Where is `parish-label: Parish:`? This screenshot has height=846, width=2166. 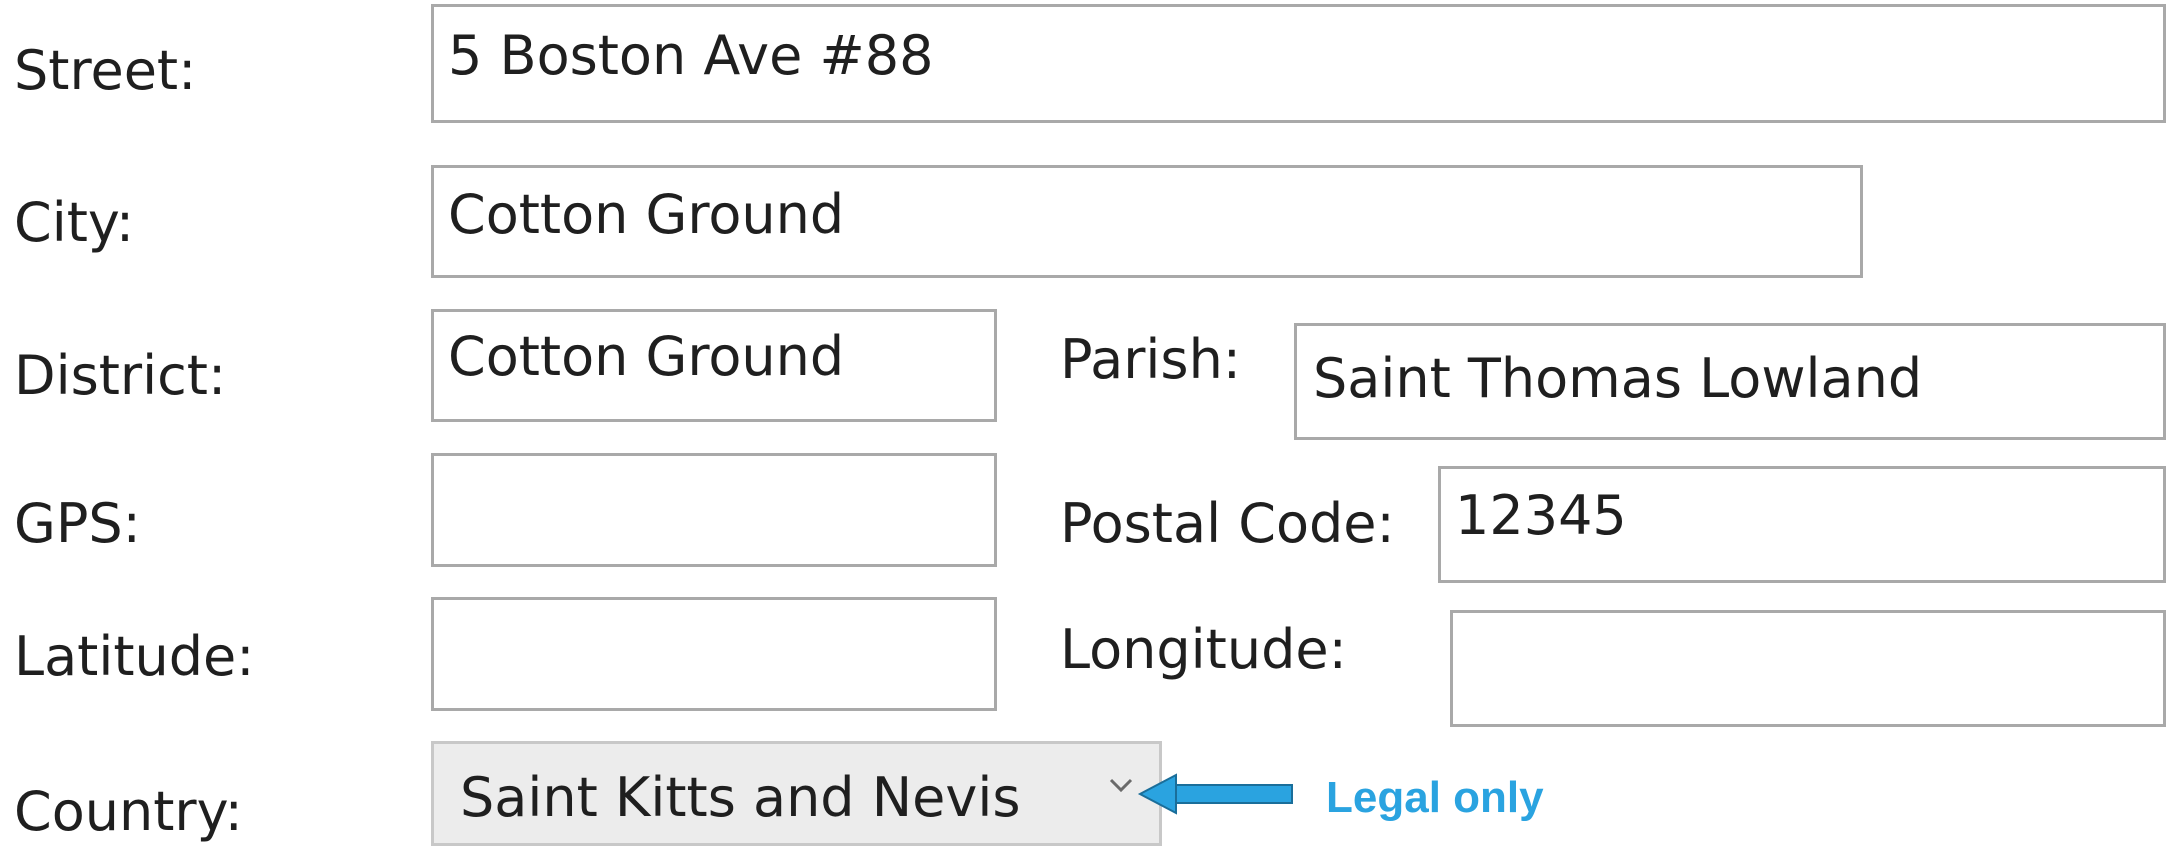
parish-label: Parish: is located at coordinates (1150, 359).